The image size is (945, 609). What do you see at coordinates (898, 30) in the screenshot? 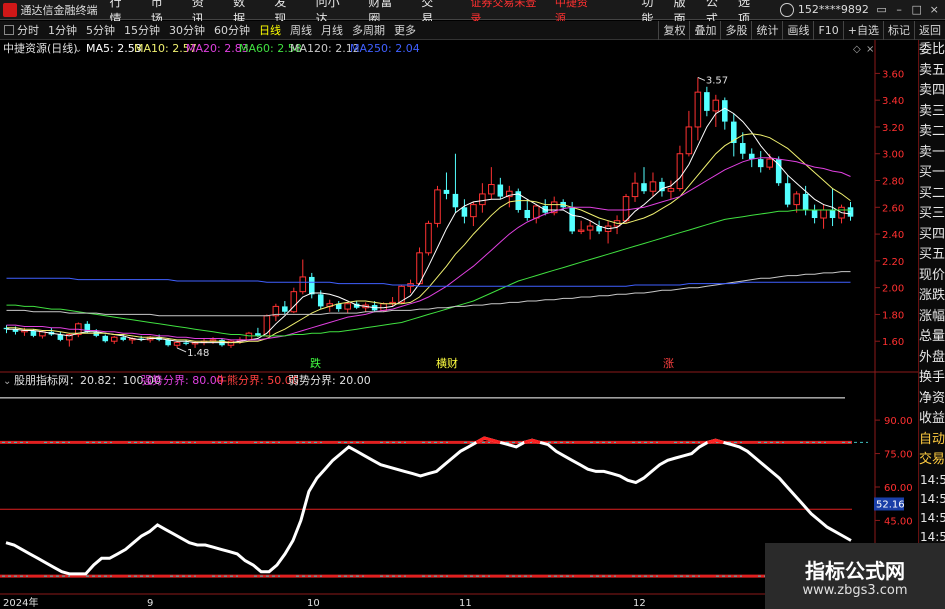
I see `mark-button: 标记` at bounding box center [898, 30].